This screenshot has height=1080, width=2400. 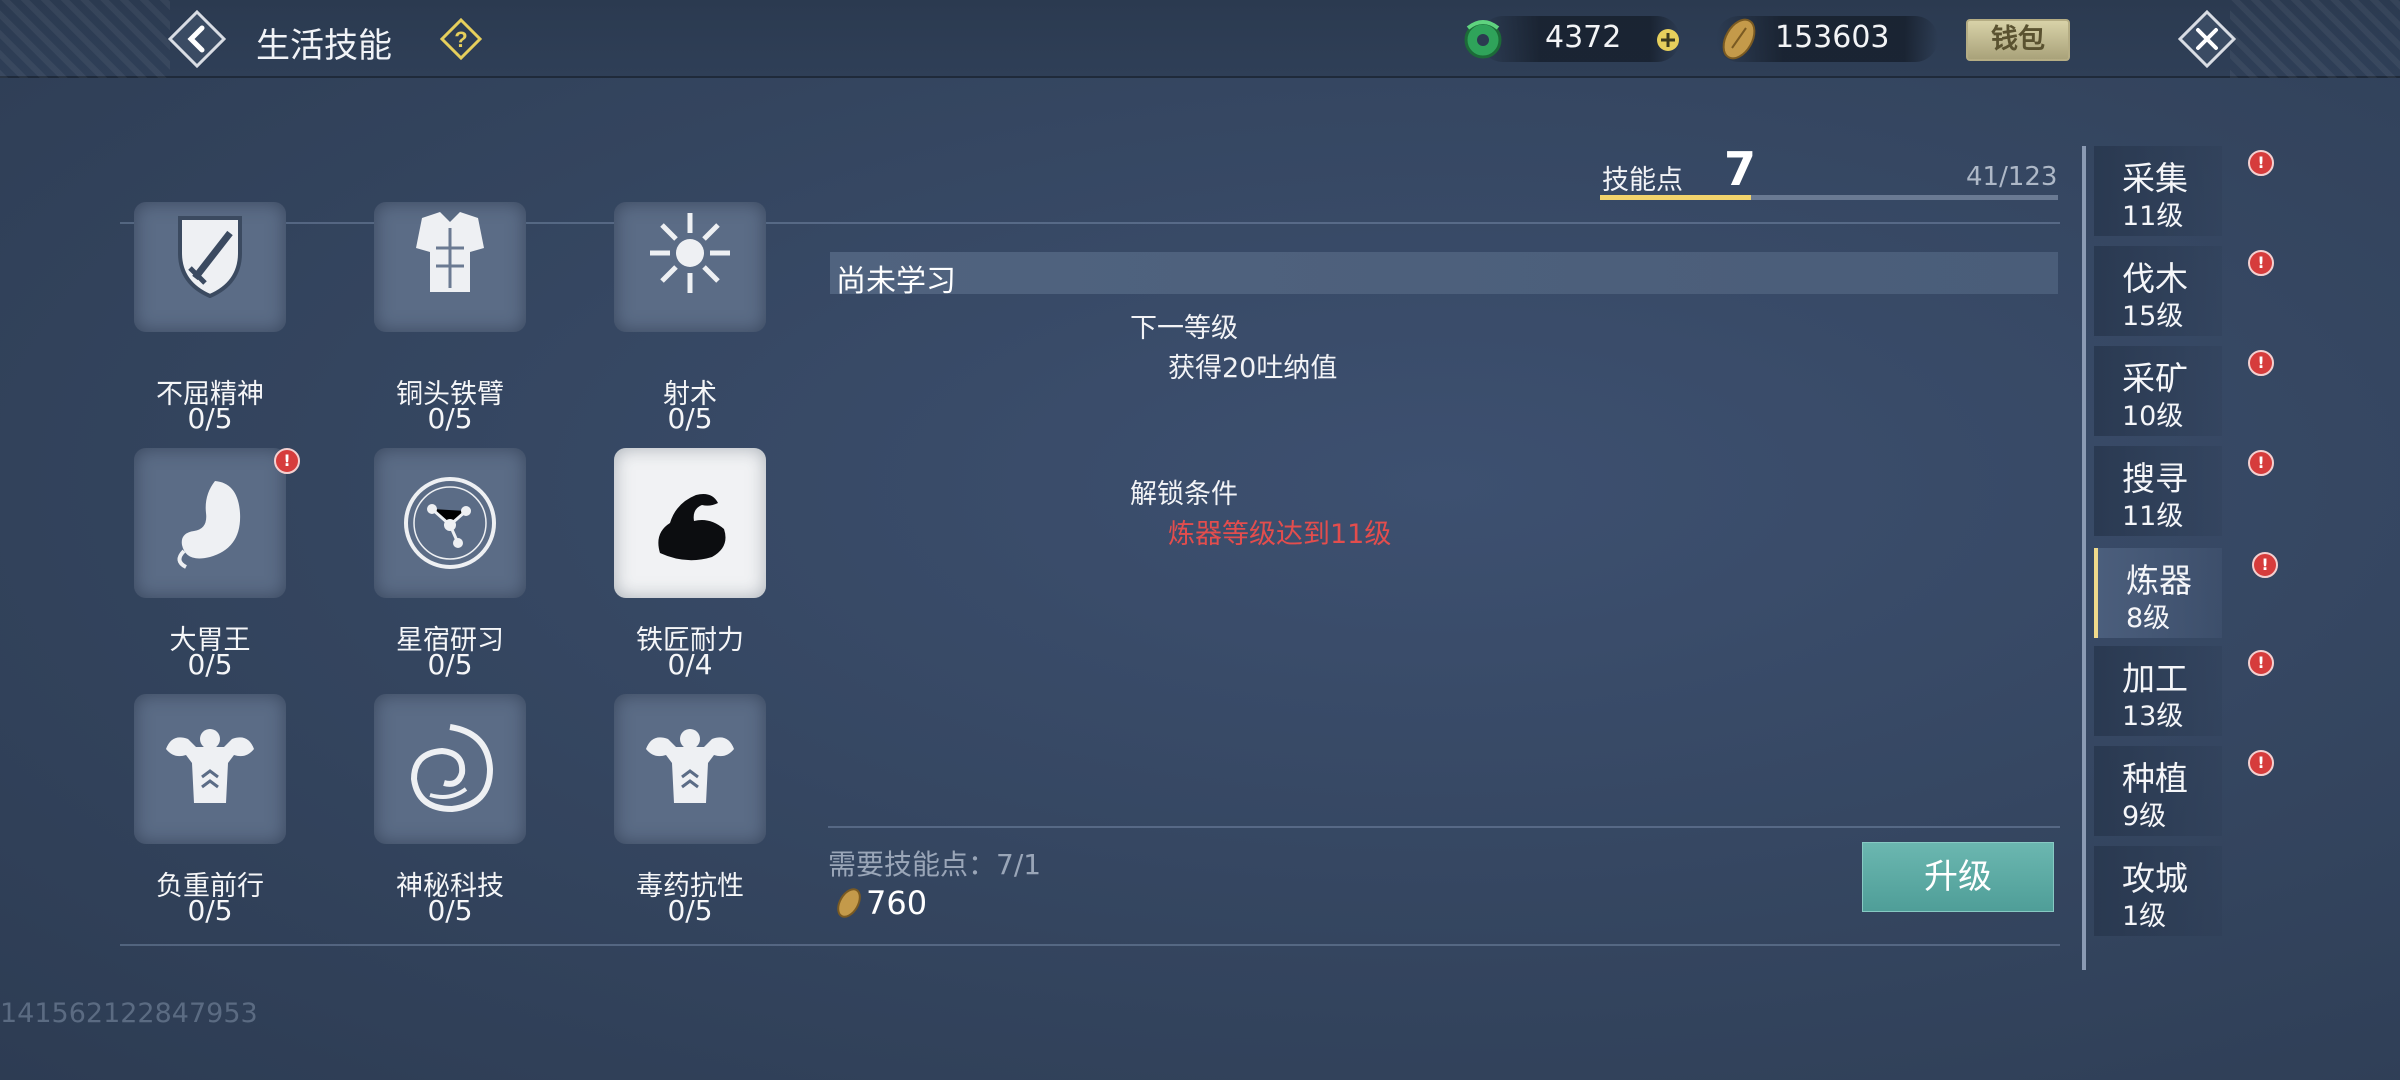 I want to click on skill-item-blacksmith-stamina: 铁匠耐力 0/4, so click(x=690, y=570).